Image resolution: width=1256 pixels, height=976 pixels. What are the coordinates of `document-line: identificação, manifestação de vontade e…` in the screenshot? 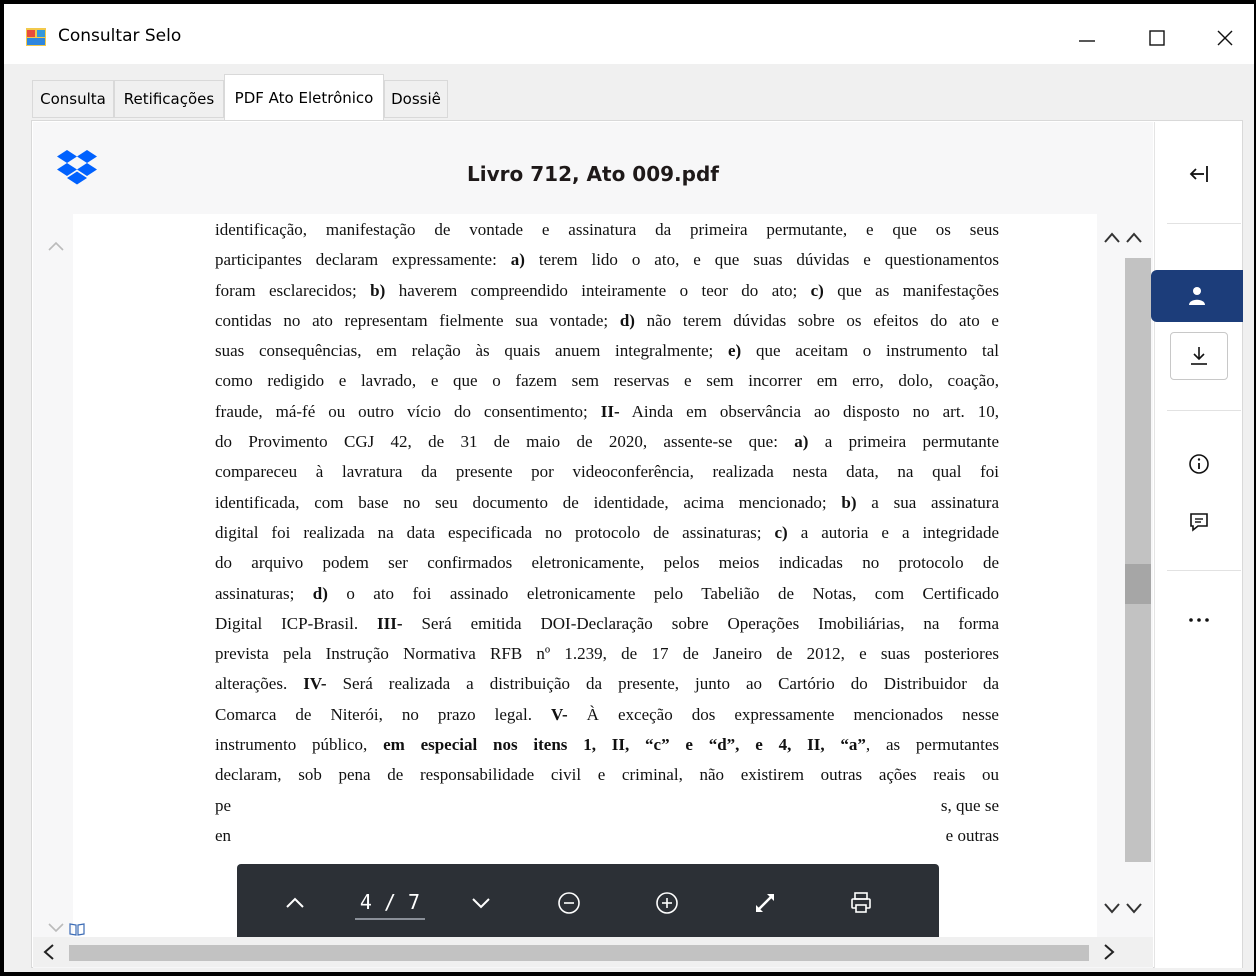 It's located at (607, 230).